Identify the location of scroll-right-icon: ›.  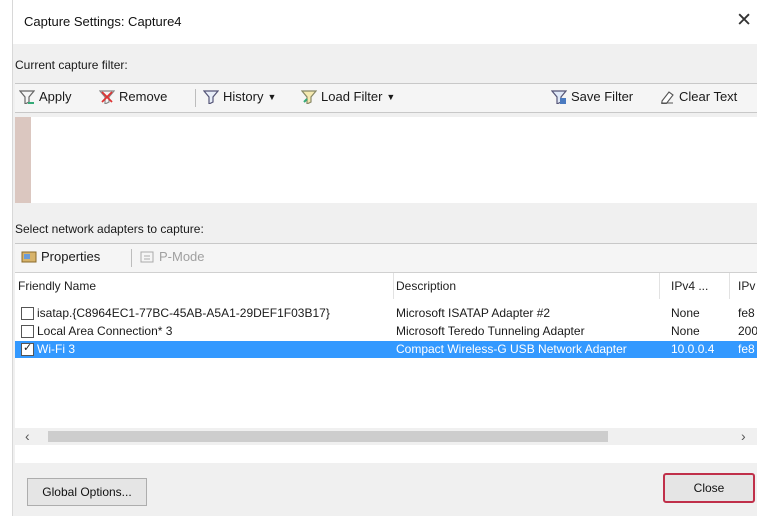
(743, 436).